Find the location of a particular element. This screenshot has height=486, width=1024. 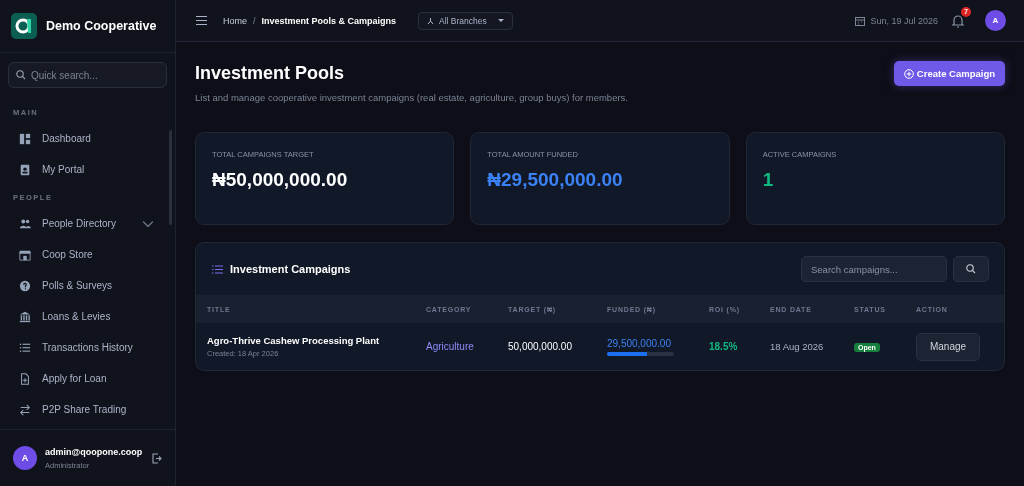

funded-amount: 29,500,000.00 is located at coordinates (639, 343).